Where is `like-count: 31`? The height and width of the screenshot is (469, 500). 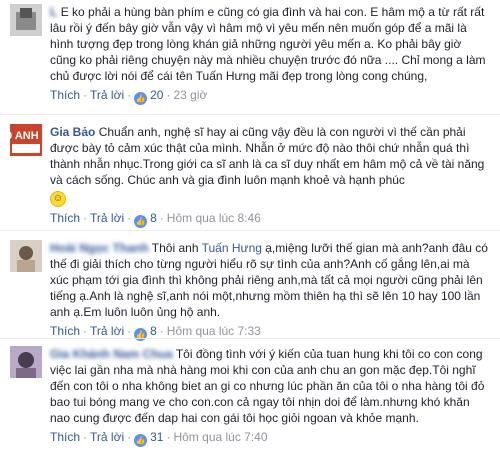
like-count: 31 is located at coordinates (156, 437).